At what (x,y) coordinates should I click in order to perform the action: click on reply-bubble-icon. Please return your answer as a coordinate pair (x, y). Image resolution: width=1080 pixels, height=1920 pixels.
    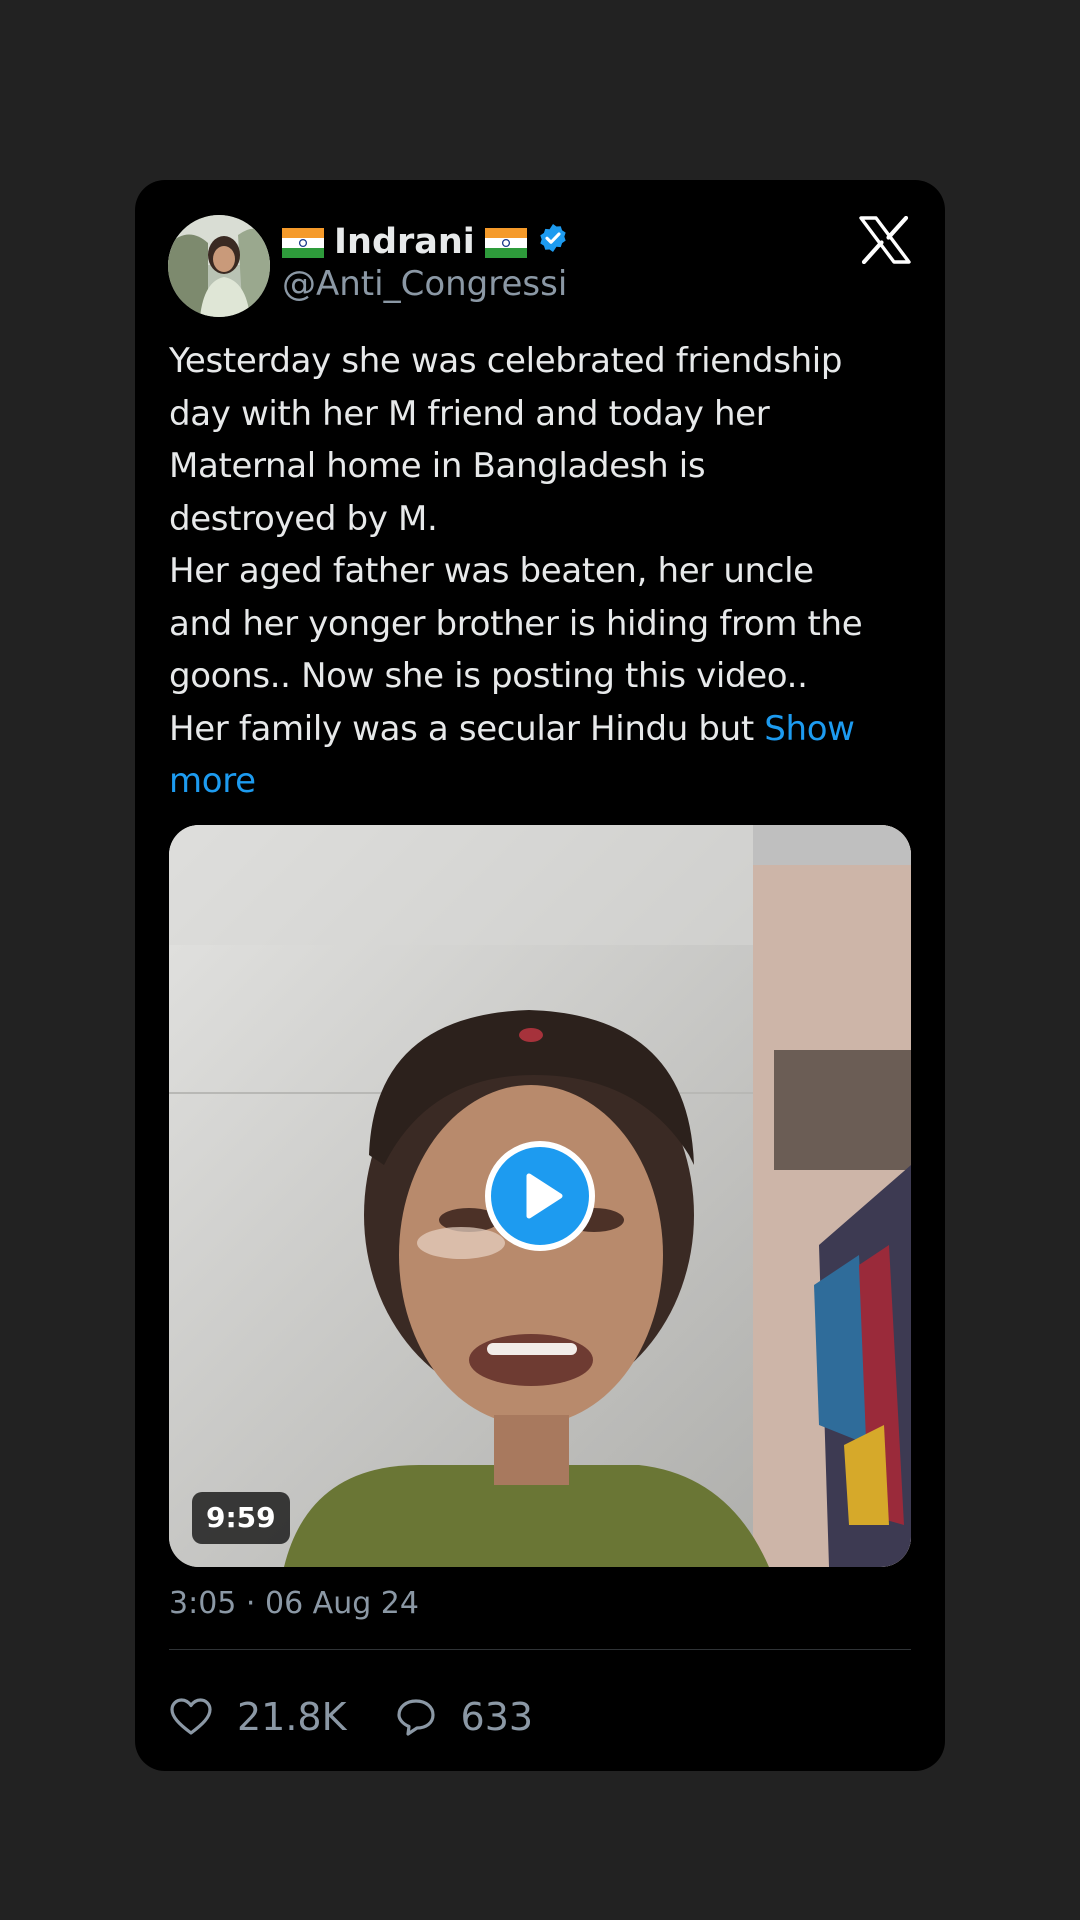
    Looking at the image, I should click on (415, 1717).